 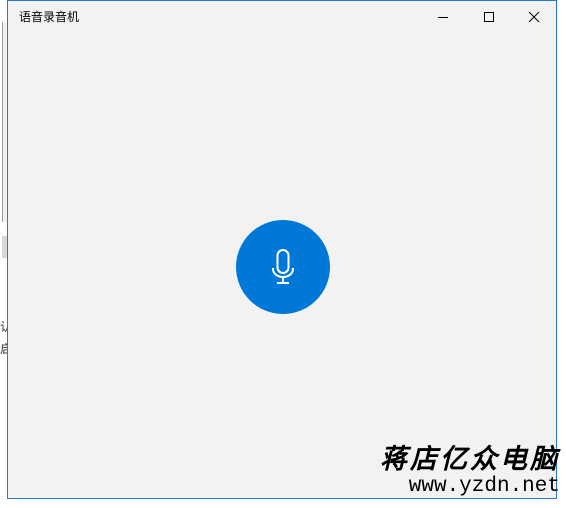 What do you see at coordinates (470, 459) in the screenshot?
I see `watermark-brand: 蒋店亿众电脑` at bounding box center [470, 459].